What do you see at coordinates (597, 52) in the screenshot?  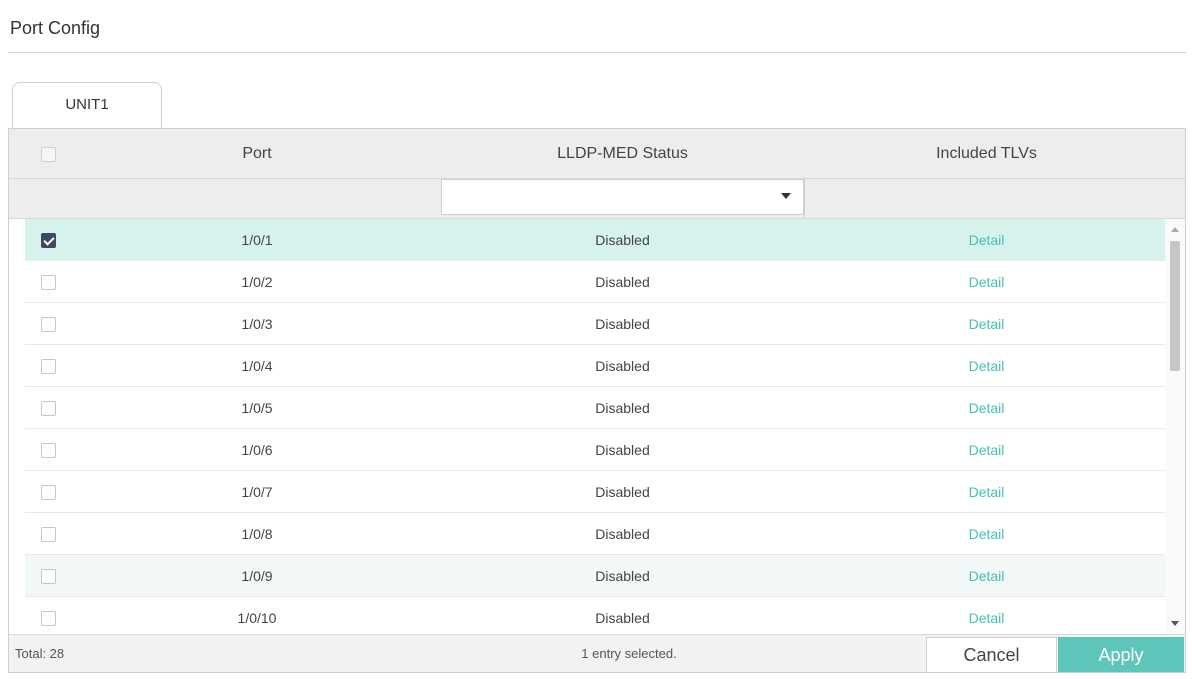 I see `title-divider` at bounding box center [597, 52].